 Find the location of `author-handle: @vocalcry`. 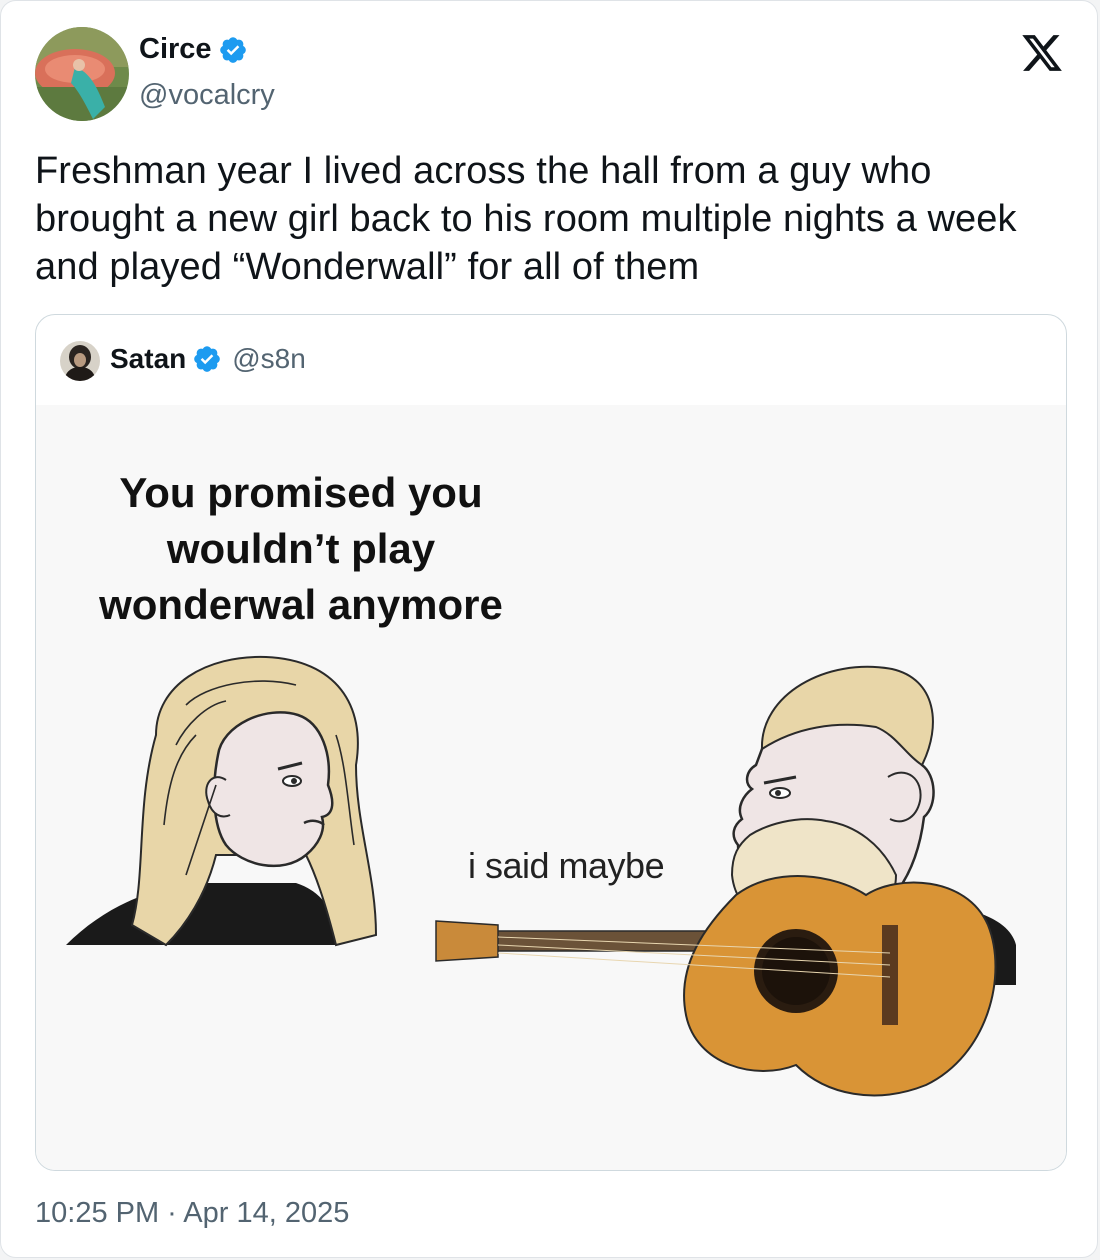

author-handle: @vocalcry is located at coordinates (207, 95).